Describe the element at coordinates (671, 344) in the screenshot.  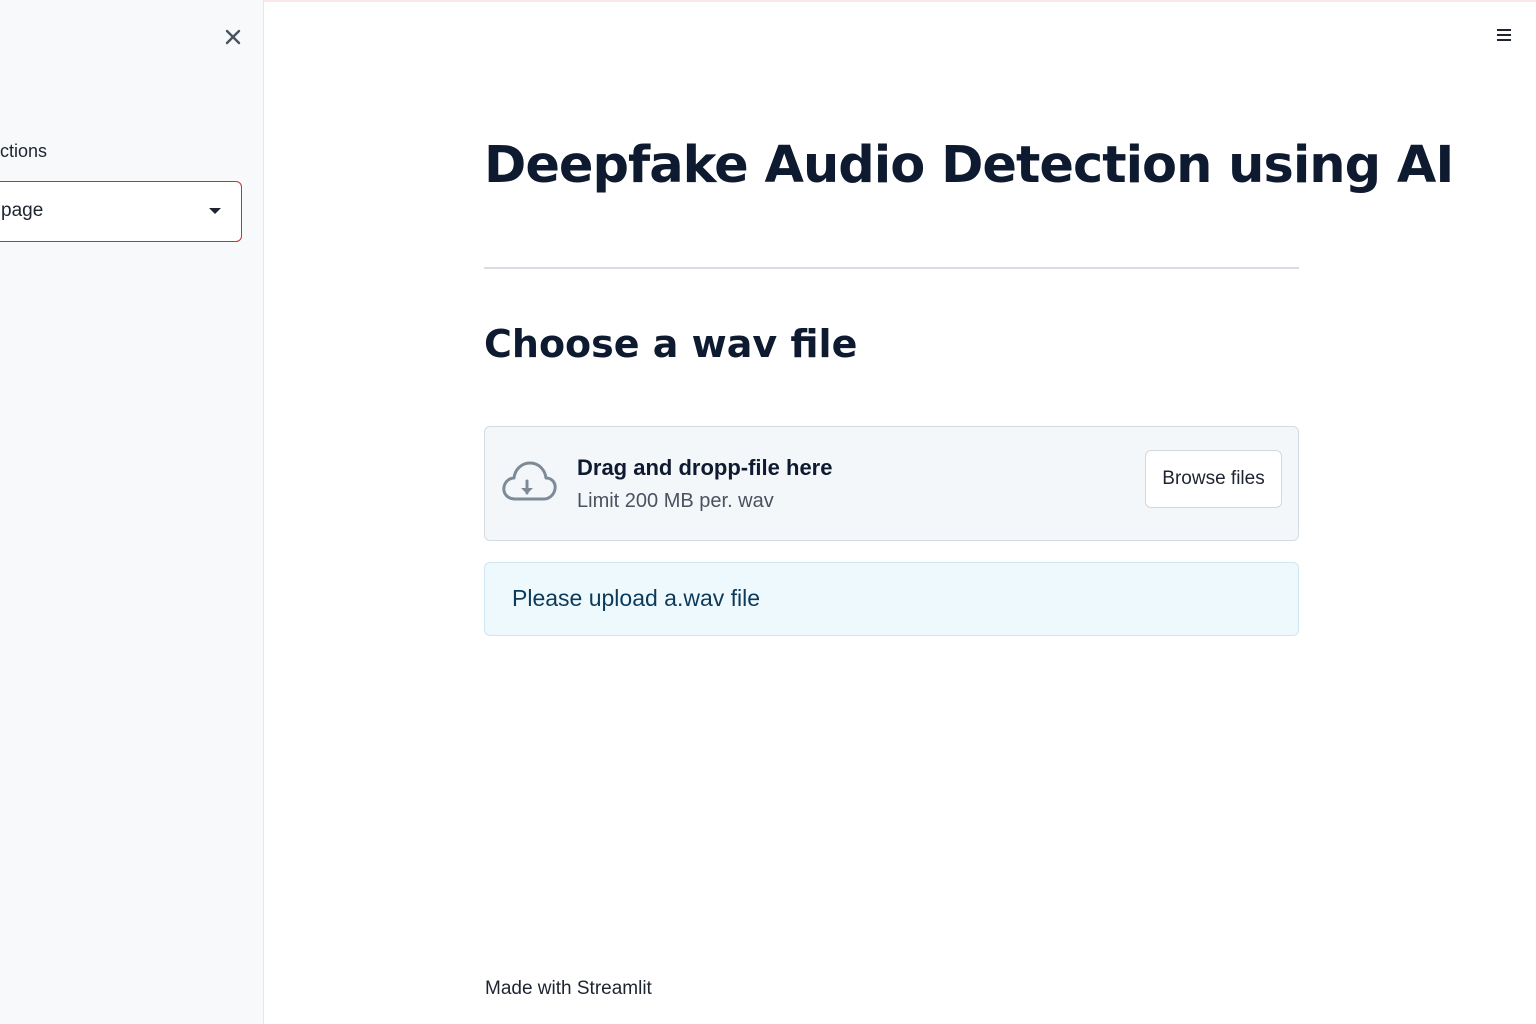
I see `section-title: Choose a wav file` at that location.